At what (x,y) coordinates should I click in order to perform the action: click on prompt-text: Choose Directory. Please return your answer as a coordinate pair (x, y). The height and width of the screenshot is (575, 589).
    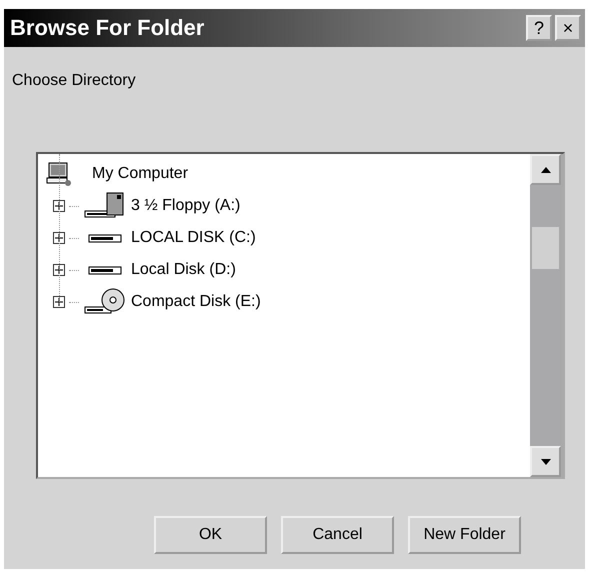
    Looking at the image, I should click on (74, 81).